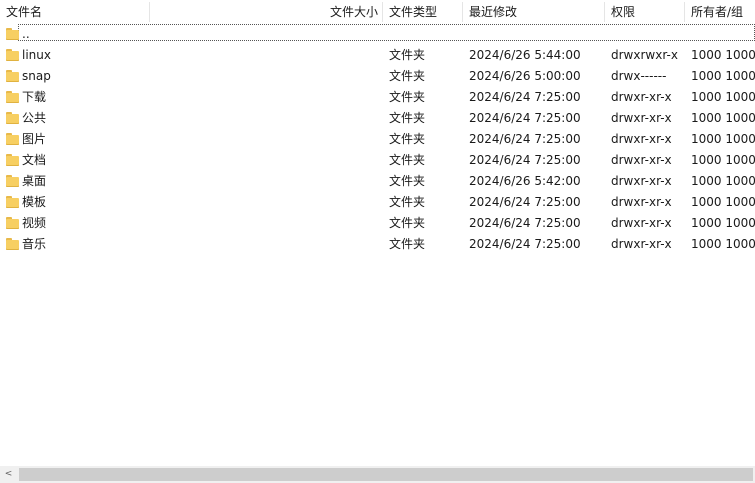 This screenshot has height=483, width=755. Describe the element at coordinates (36, 76) in the screenshot. I see `file-name: snap` at that location.